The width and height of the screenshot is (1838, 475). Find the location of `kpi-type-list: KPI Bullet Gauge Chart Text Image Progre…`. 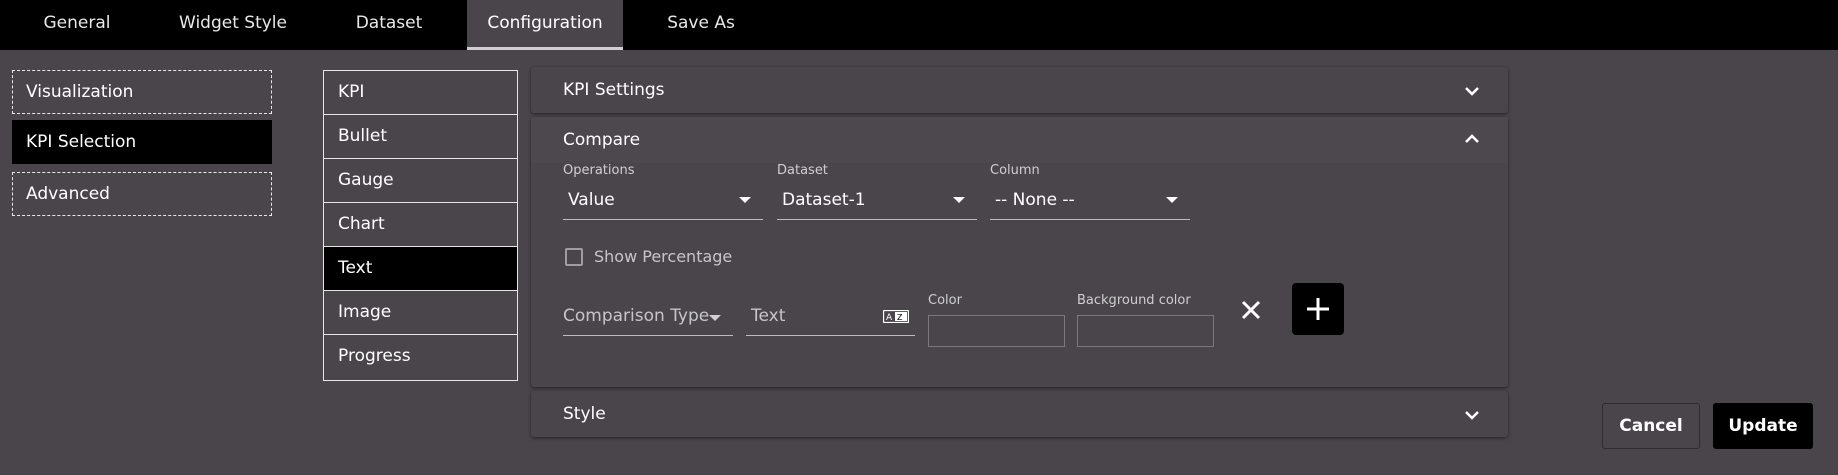

kpi-type-list: KPI Bullet Gauge Chart Text Image Progre… is located at coordinates (420, 225).